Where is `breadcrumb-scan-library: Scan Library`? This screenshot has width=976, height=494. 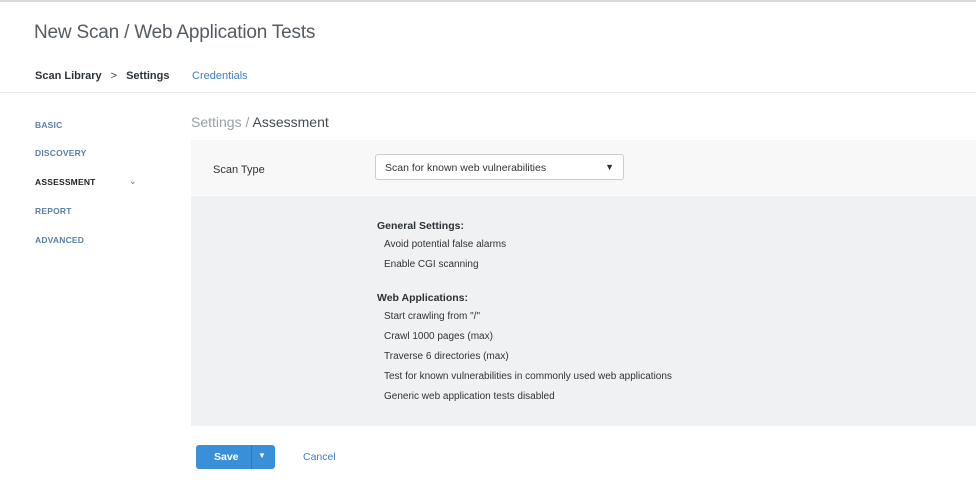 breadcrumb-scan-library: Scan Library is located at coordinates (68, 76).